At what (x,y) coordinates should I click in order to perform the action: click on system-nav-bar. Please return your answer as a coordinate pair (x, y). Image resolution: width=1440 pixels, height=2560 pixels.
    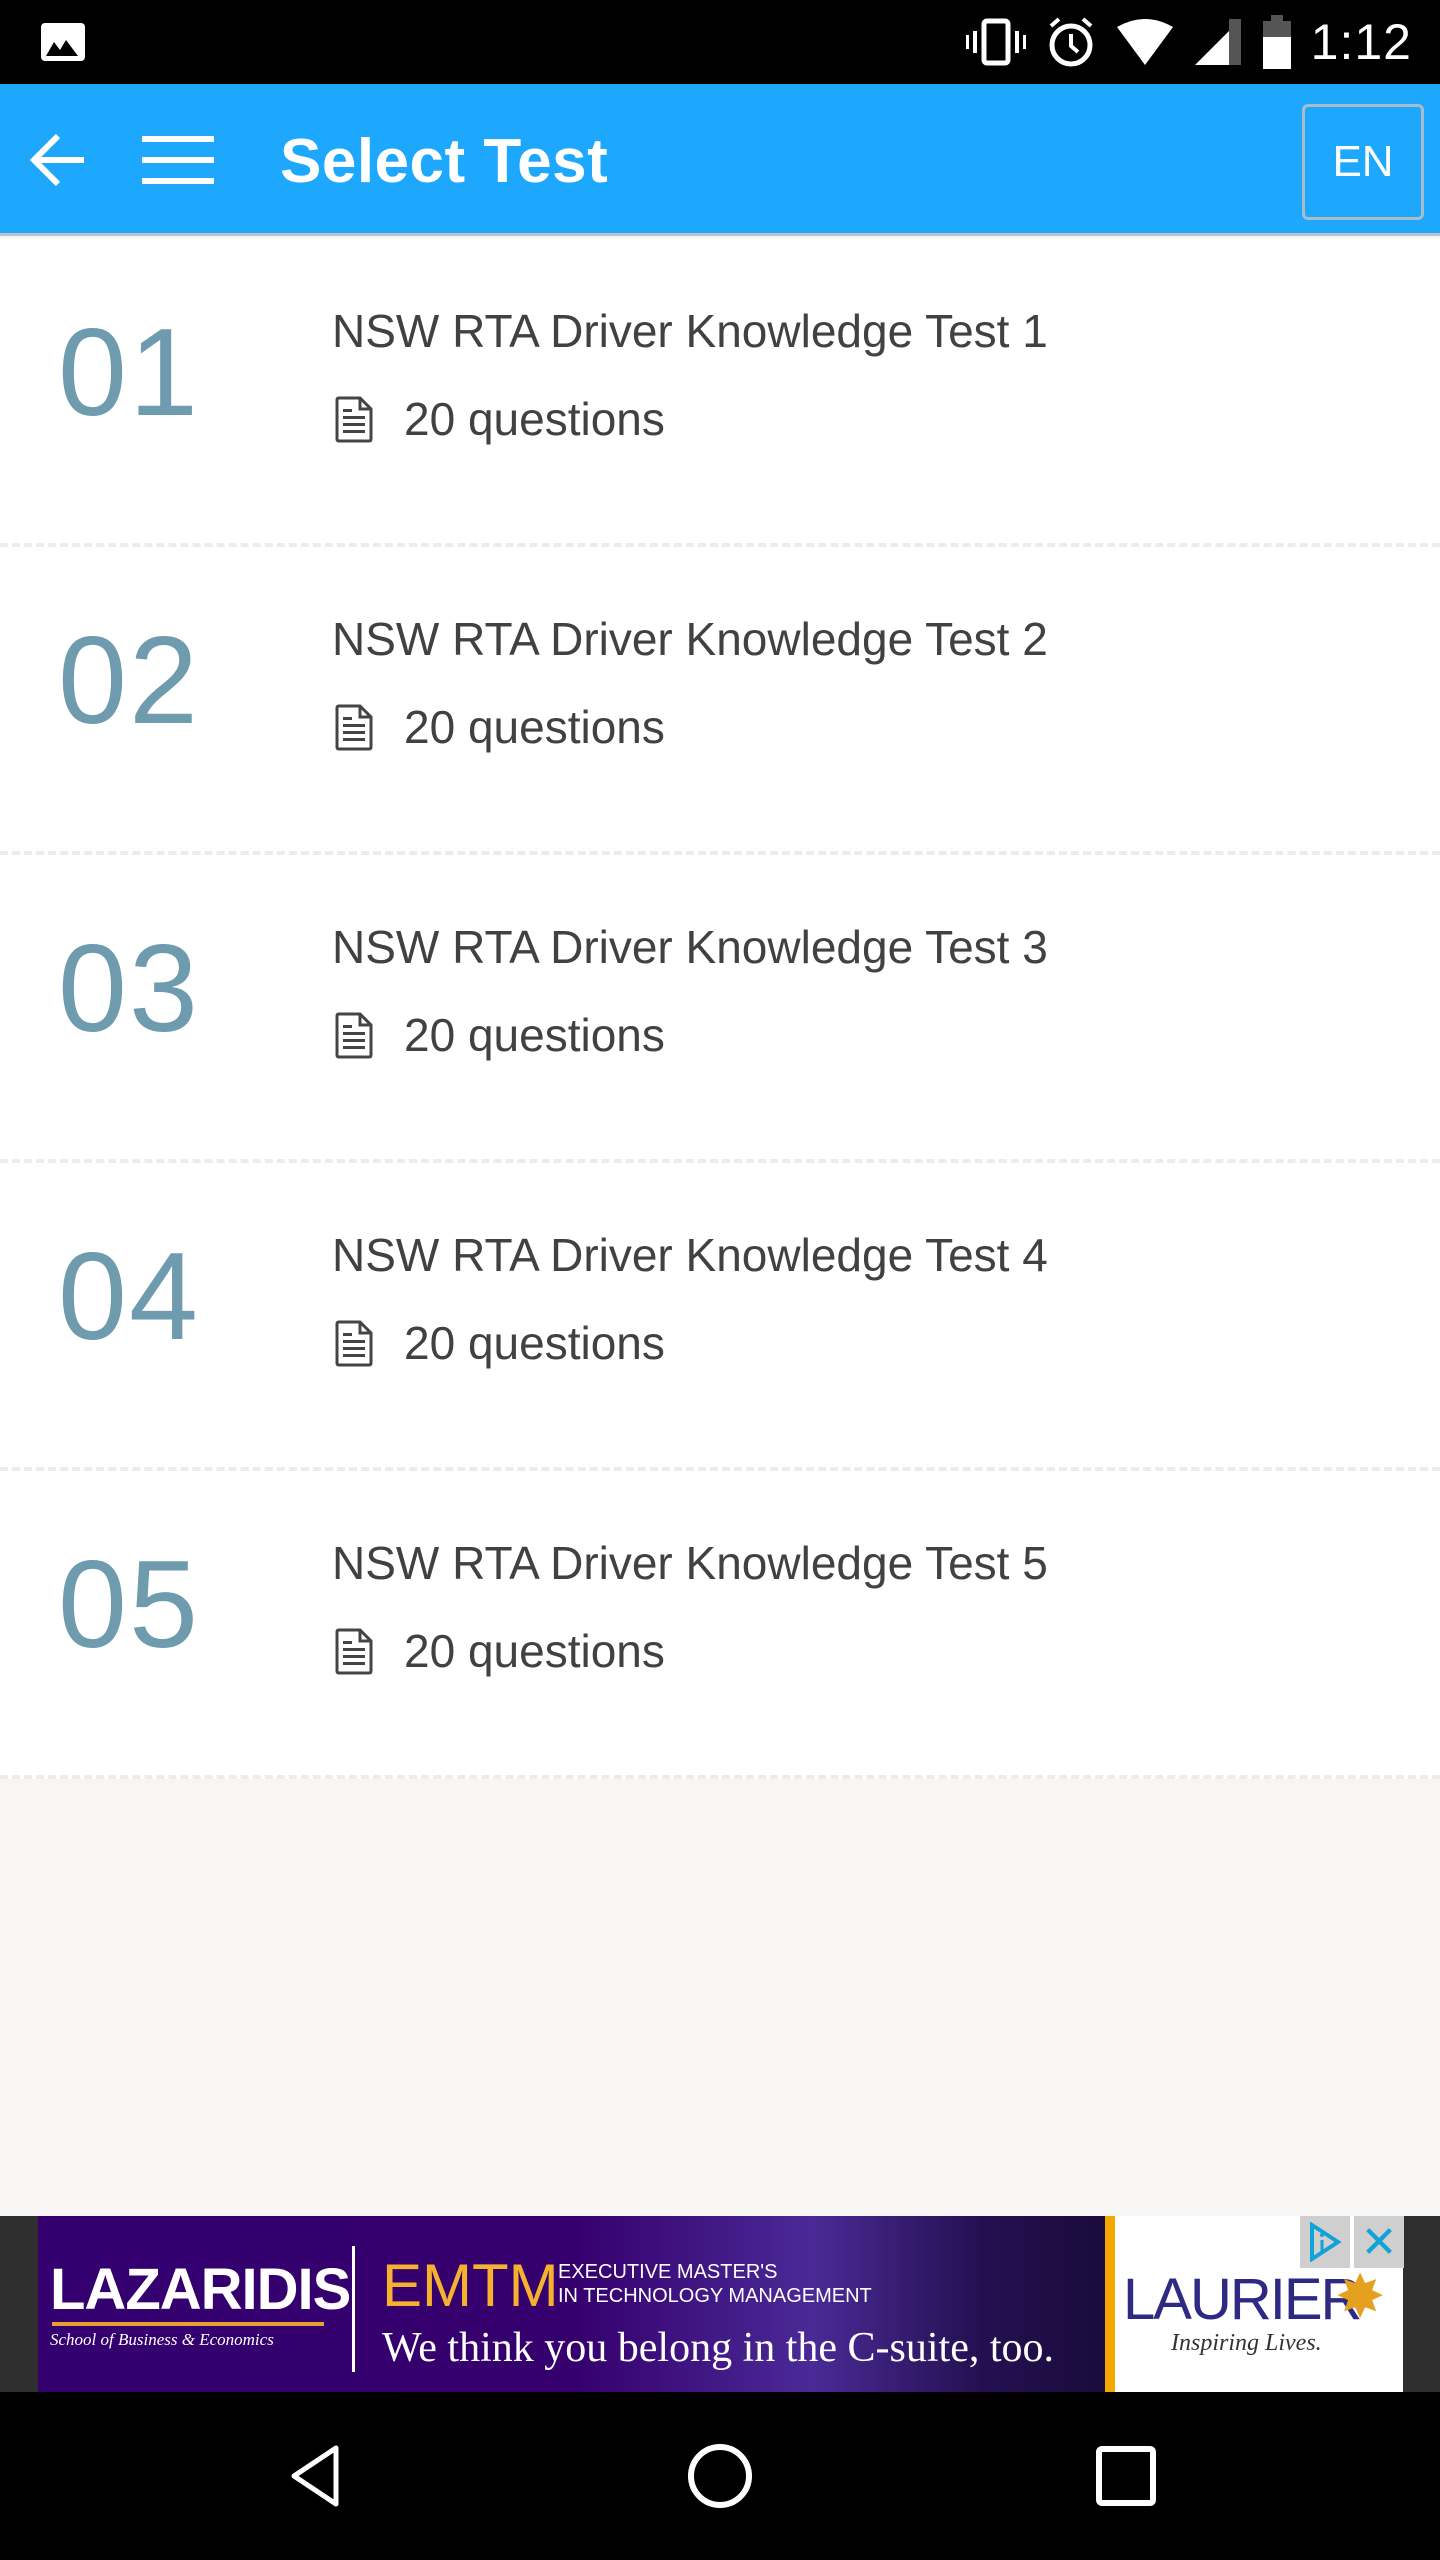
    Looking at the image, I should click on (720, 2476).